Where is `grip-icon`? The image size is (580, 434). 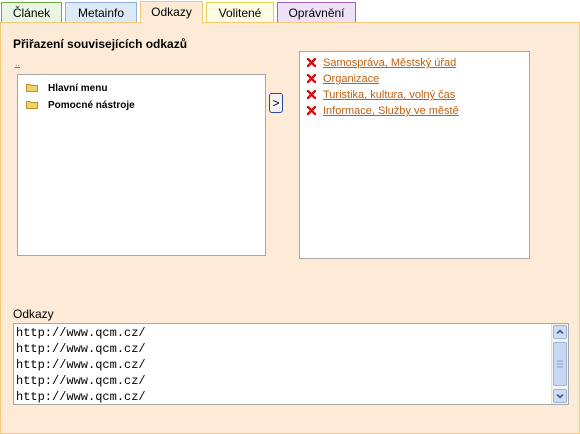
grip-icon is located at coordinates (560, 364).